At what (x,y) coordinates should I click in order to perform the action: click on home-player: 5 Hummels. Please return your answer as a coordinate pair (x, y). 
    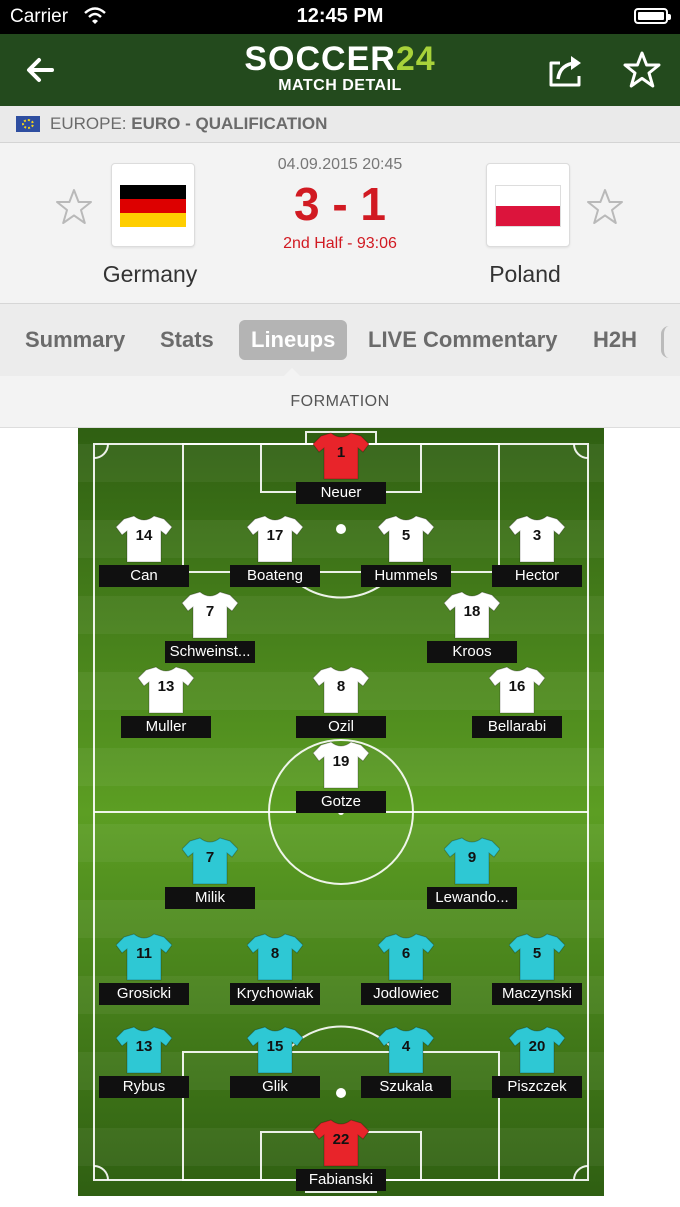
    Looking at the image, I should click on (406, 553).